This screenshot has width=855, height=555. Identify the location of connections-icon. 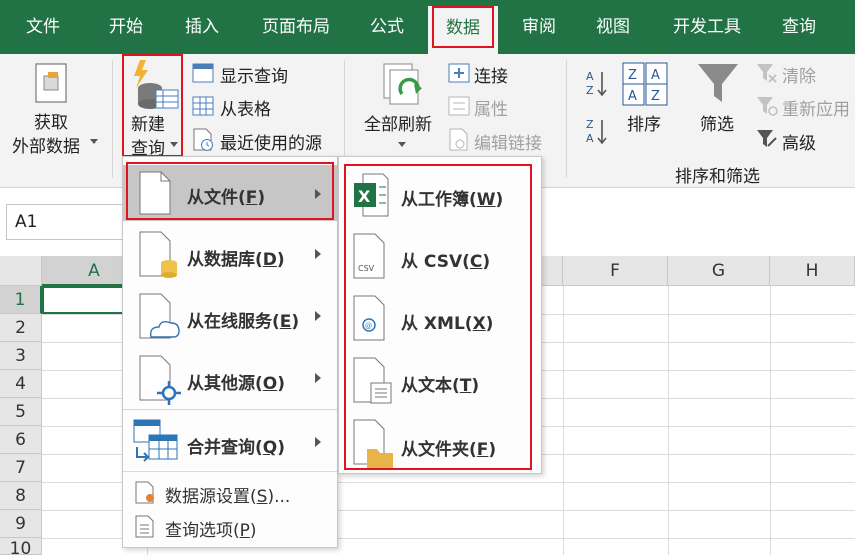
(459, 73).